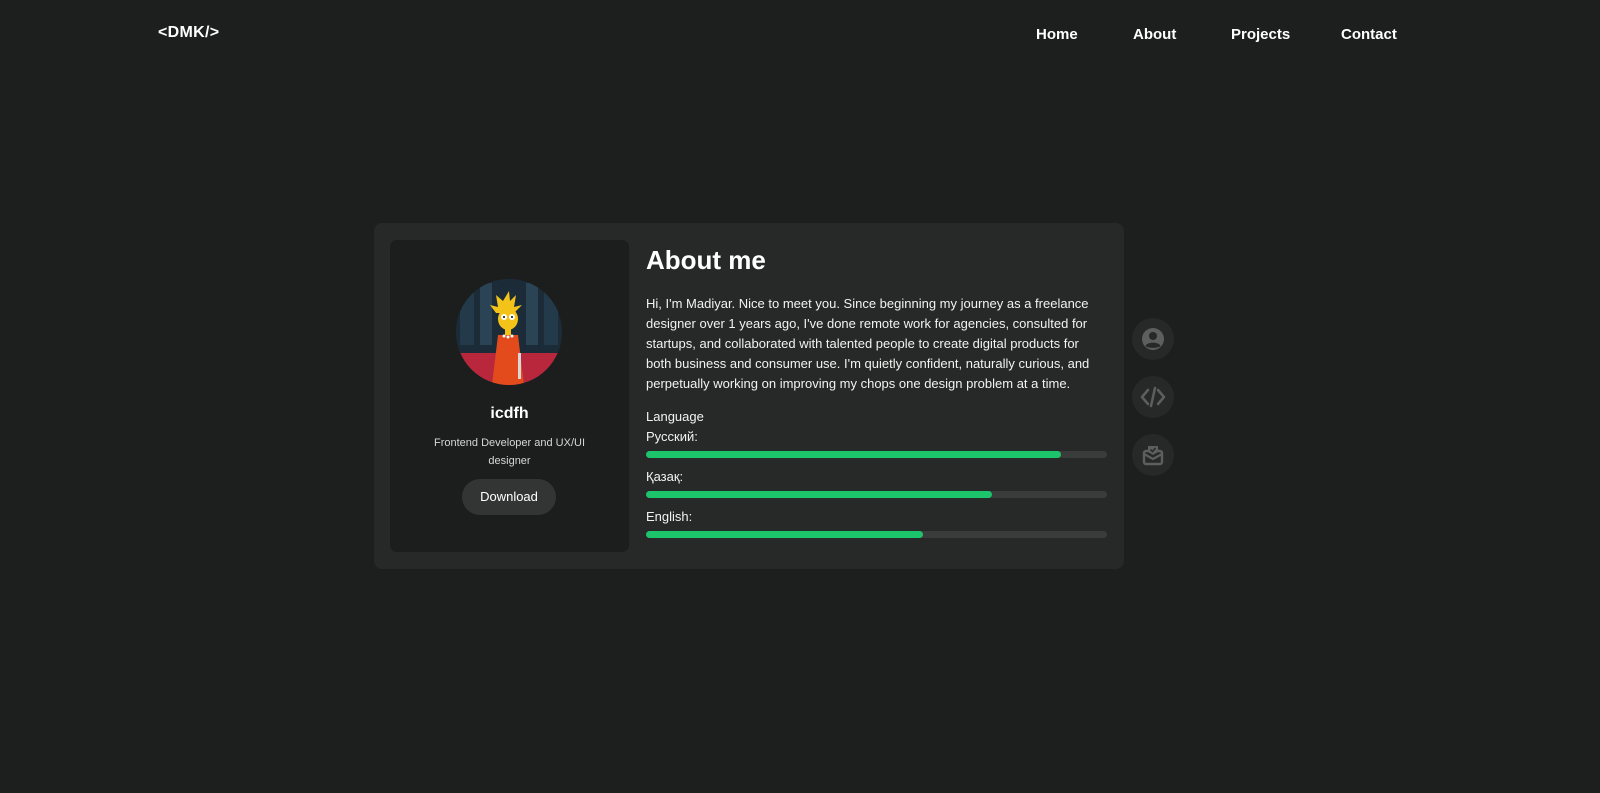 The height and width of the screenshot is (793, 1600). What do you see at coordinates (876, 523) in the screenshot?
I see `language-row-english: English:` at bounding box center [876, 523].